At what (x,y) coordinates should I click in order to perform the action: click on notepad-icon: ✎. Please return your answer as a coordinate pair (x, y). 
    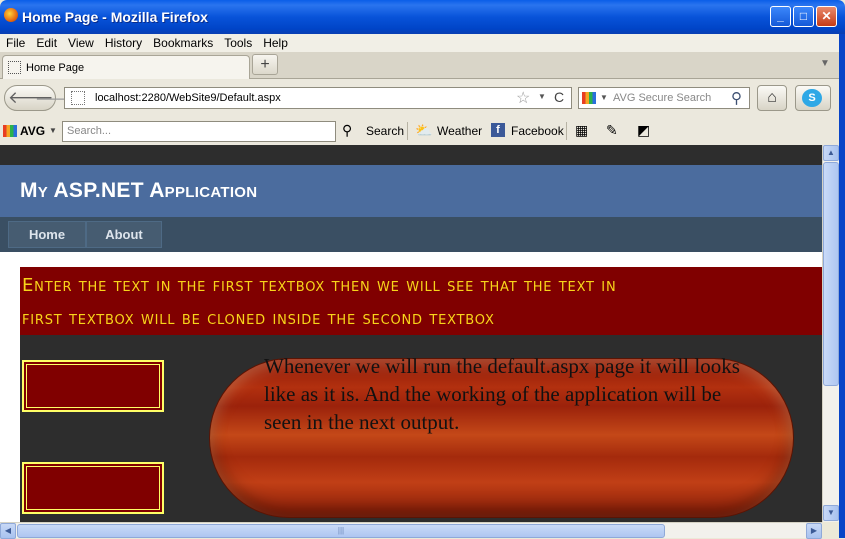
    Looking at the image, I should click on (612, 130).